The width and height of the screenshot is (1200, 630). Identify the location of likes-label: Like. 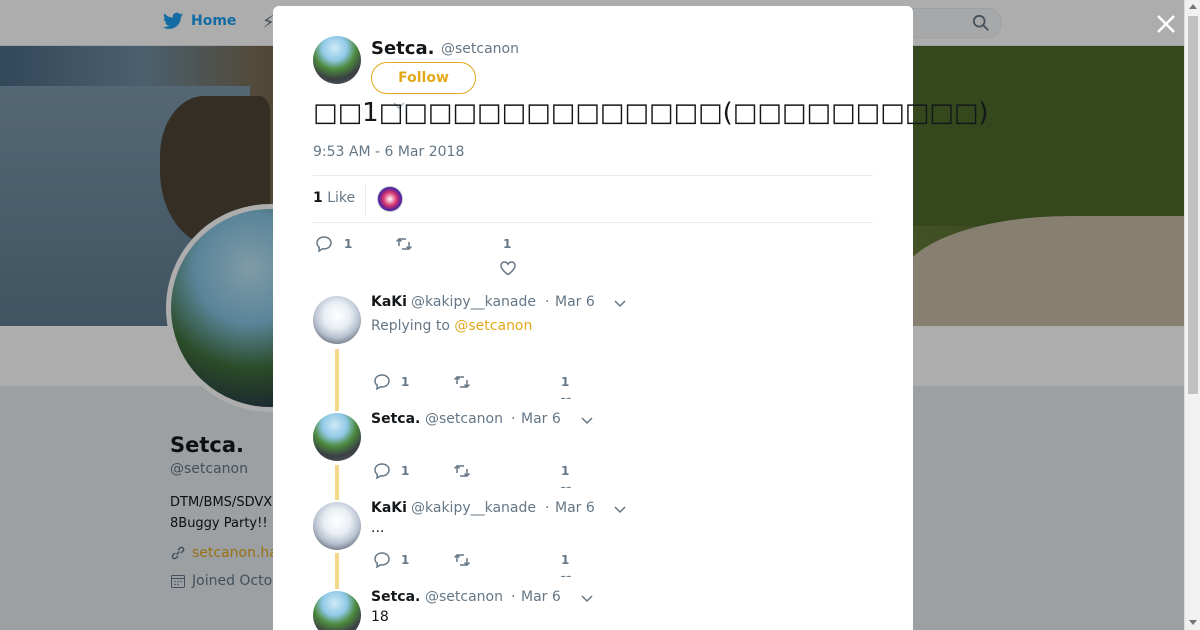
(341, 198).